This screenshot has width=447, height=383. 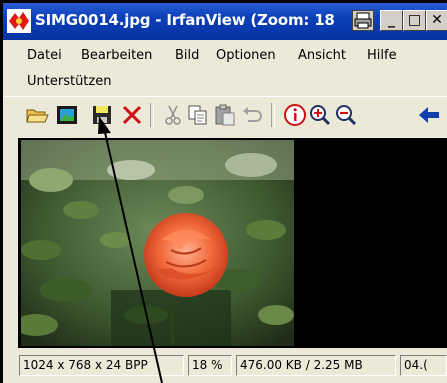 What do you see at coordinates (429, 115) in the screenshot?
I see `previous-arrow-icon` at bounding box center [429, 115].